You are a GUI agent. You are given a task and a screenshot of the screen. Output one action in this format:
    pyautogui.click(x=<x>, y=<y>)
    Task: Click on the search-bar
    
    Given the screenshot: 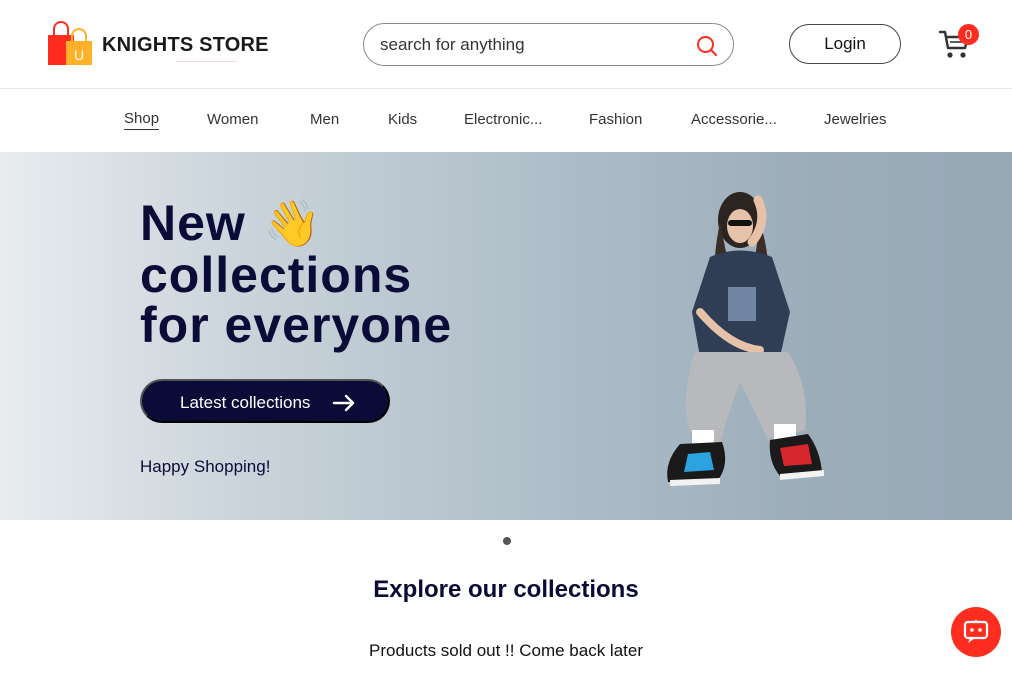 What is the action you would take?
    pyautogui.click(x=548, y=44)
    